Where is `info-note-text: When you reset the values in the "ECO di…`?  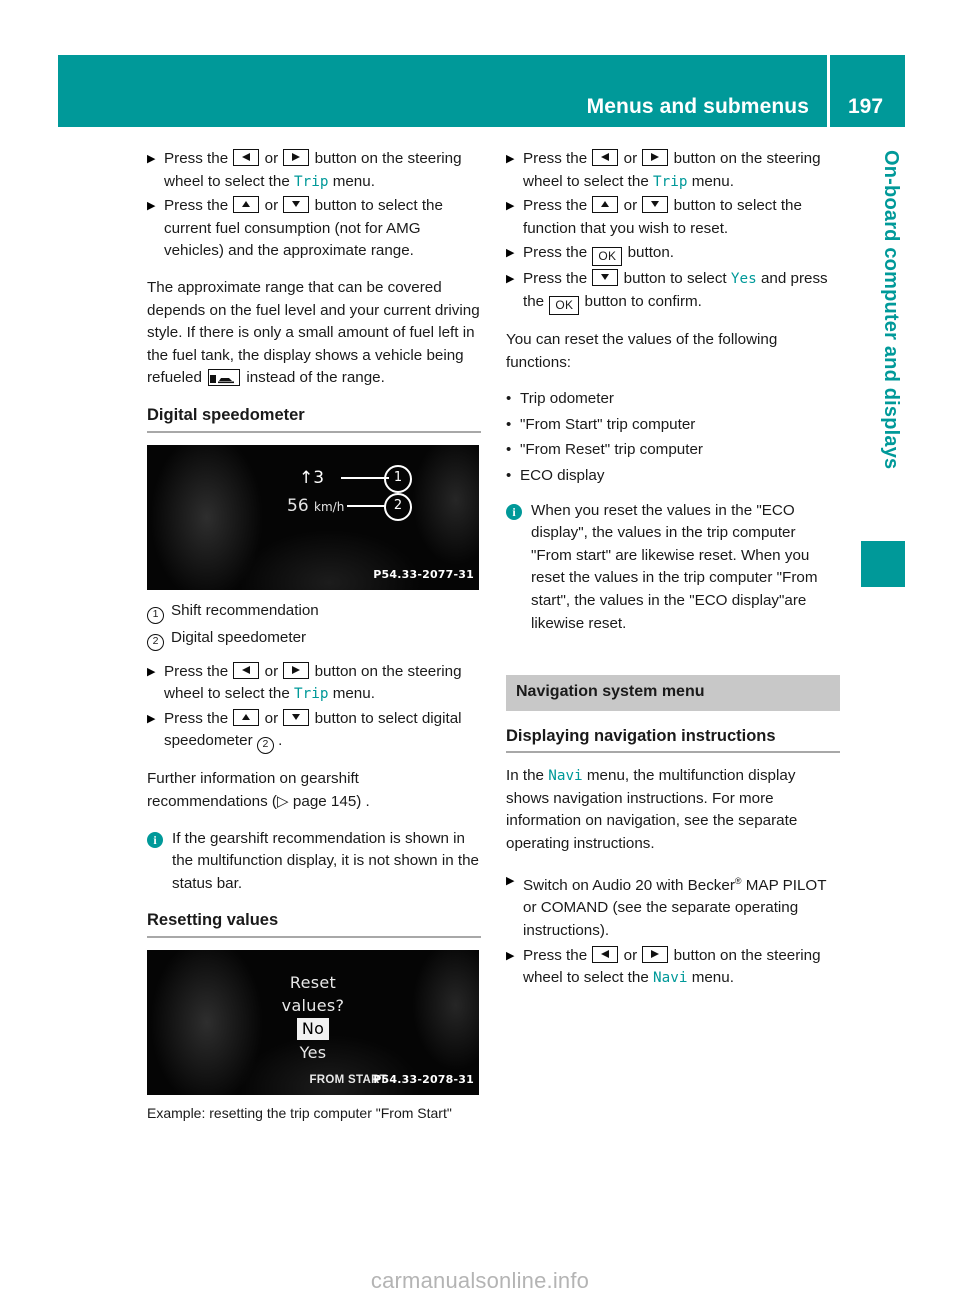 info-note-text: When you reset the values in the "ECO di… is located at coordinates (674, 566).